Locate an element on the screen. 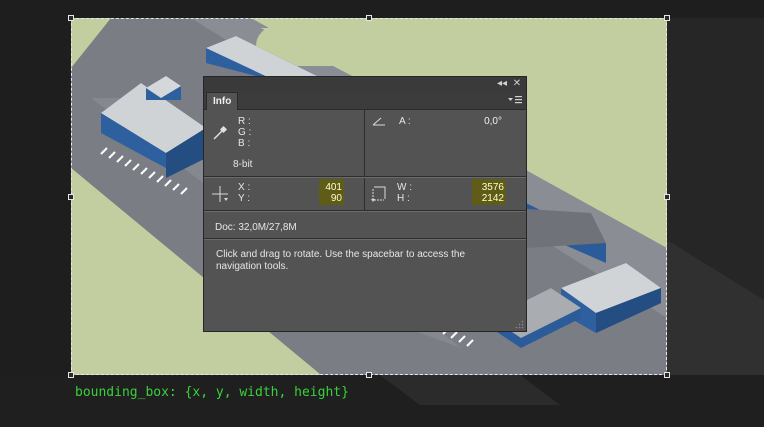  y-label: Y : is located at coordinates (244, 198).